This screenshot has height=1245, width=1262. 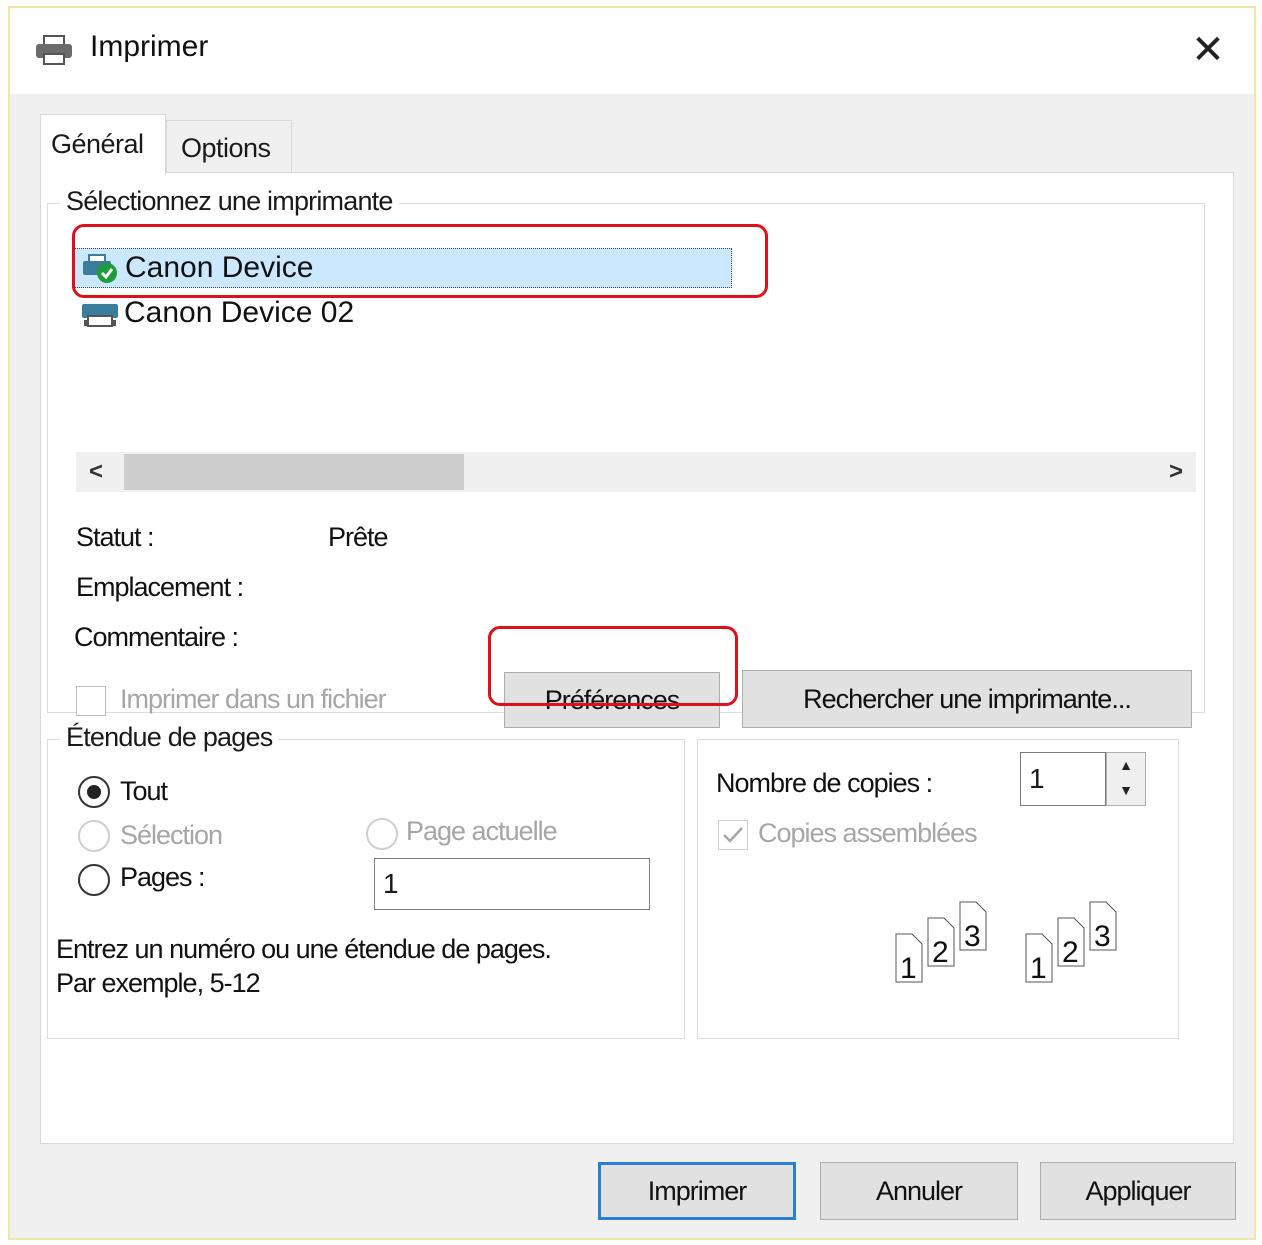 I want to click on tab-general-label: Général, so click(x=97, y=144).